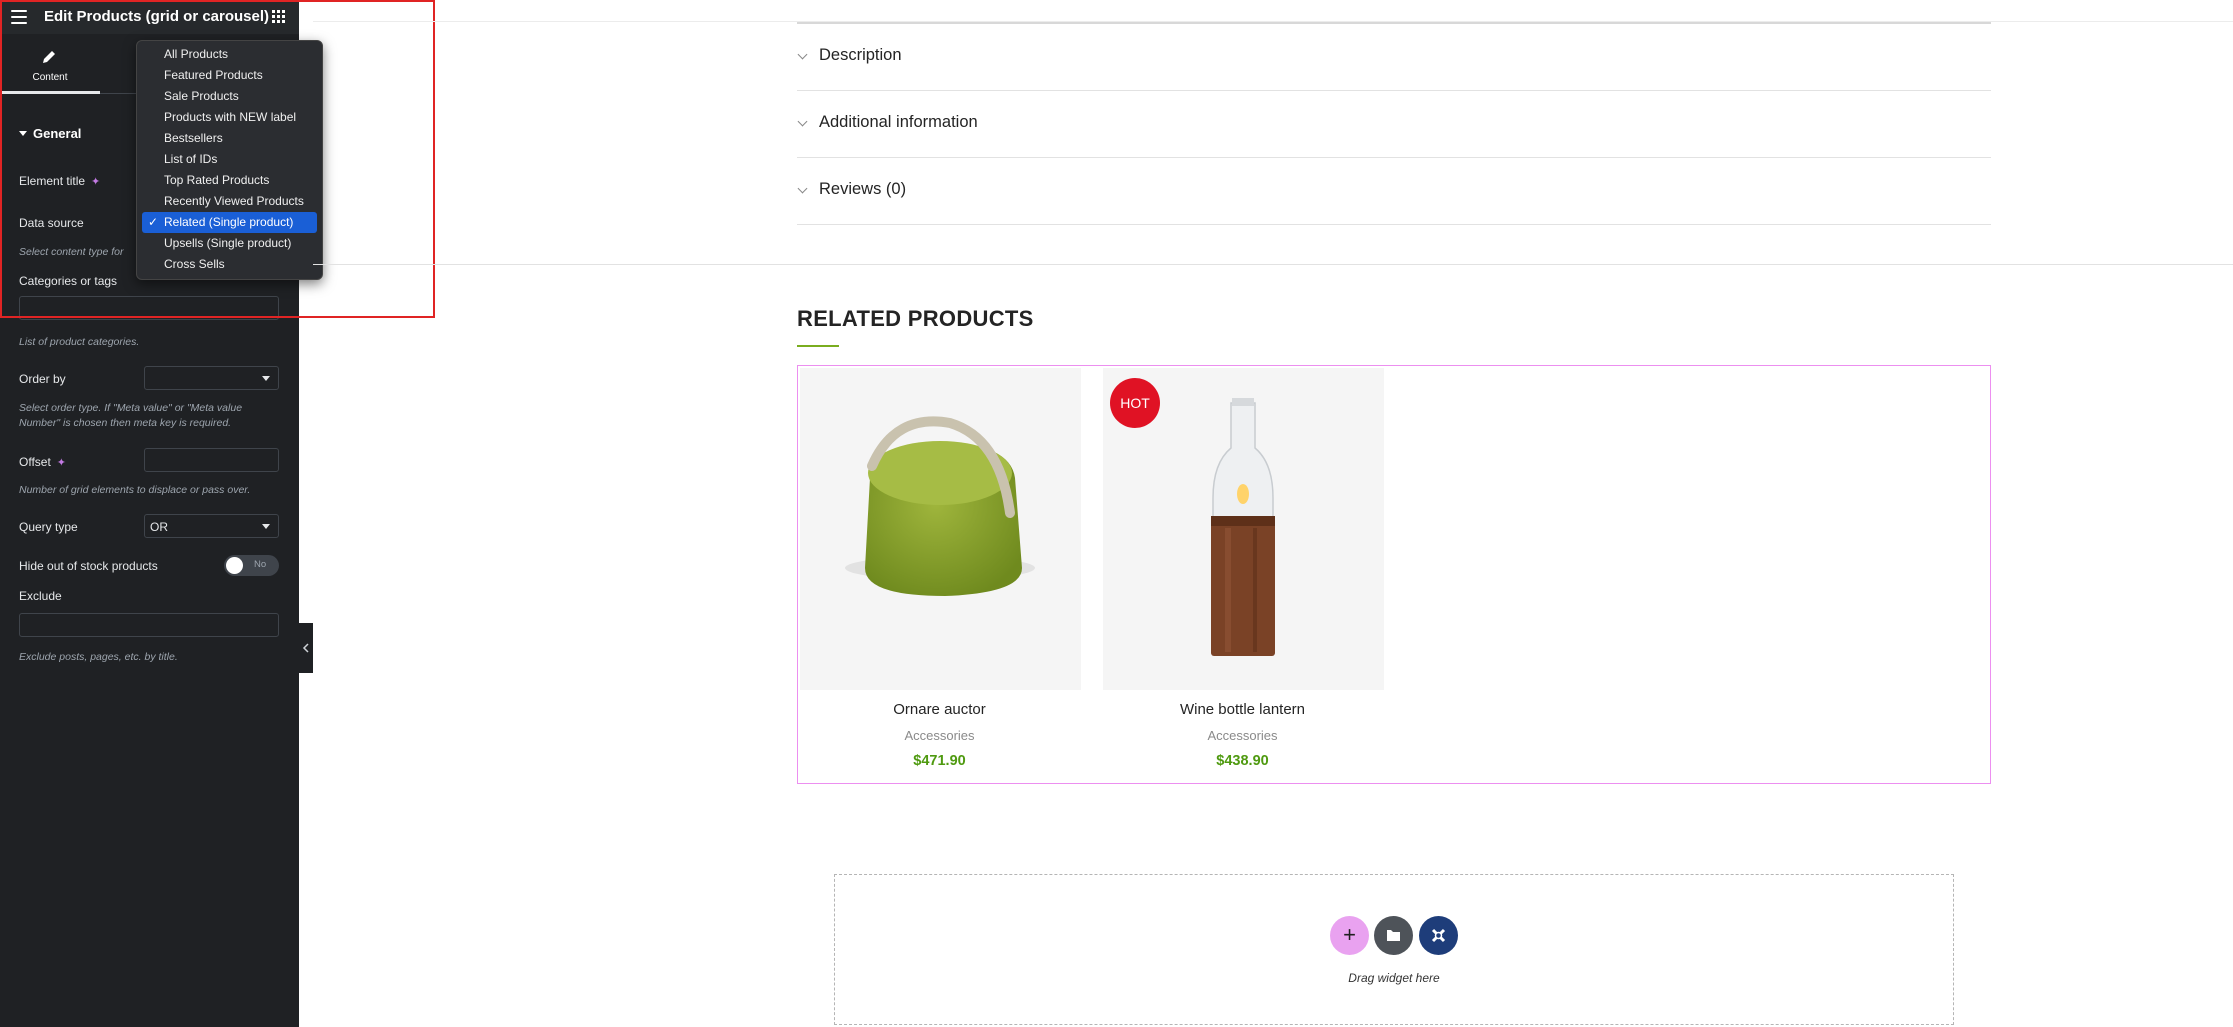  I want to click on product-name: Wine bottle lantern, so click(1242, 709).